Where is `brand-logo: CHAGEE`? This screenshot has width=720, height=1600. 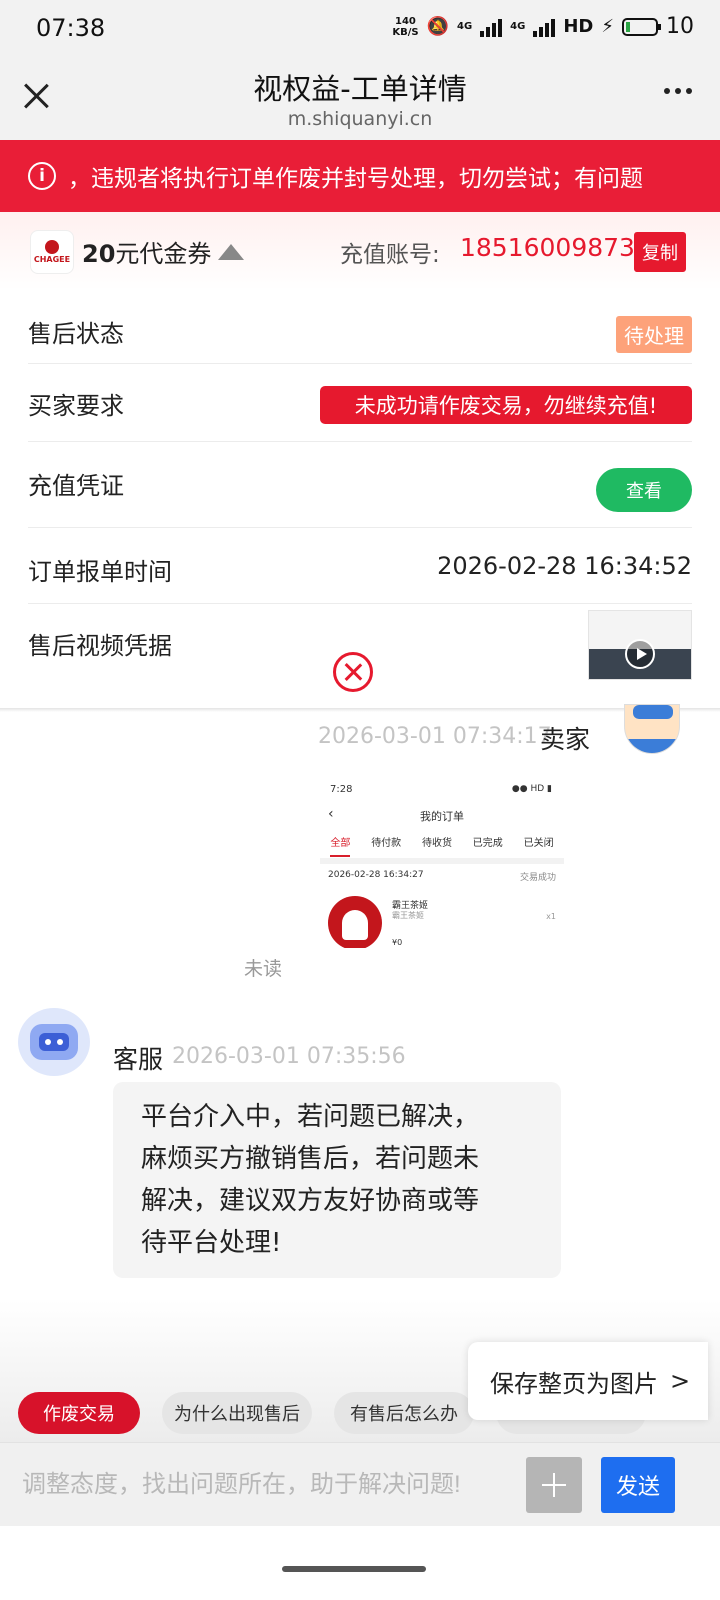 brand-logo: CHAGEE is located at coordinates (52, 252).